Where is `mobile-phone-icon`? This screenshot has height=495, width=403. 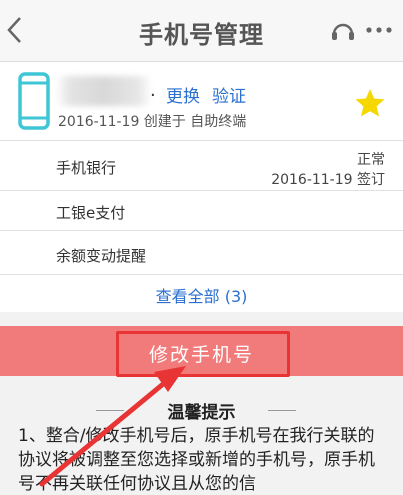 mobile-phone-icon is located at coordinates (34, 101).